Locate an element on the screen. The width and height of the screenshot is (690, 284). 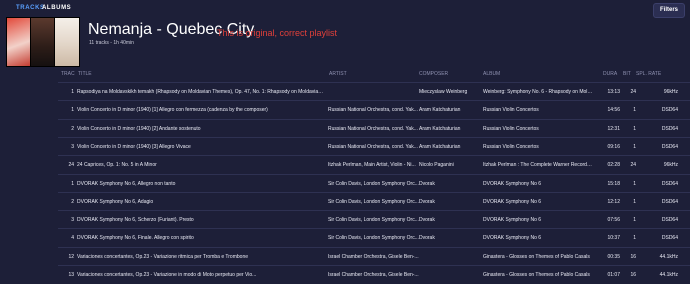
track-number: 4 is located at coordinates (72, 238).